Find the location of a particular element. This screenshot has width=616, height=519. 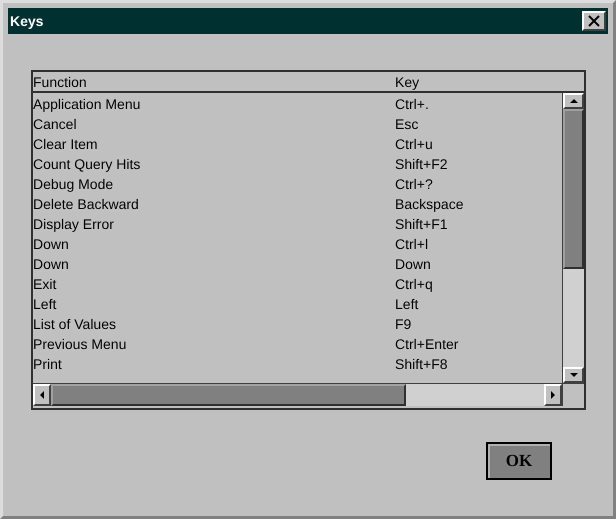

table-cell: Ctrl+q is located at coordinates (414, 284).